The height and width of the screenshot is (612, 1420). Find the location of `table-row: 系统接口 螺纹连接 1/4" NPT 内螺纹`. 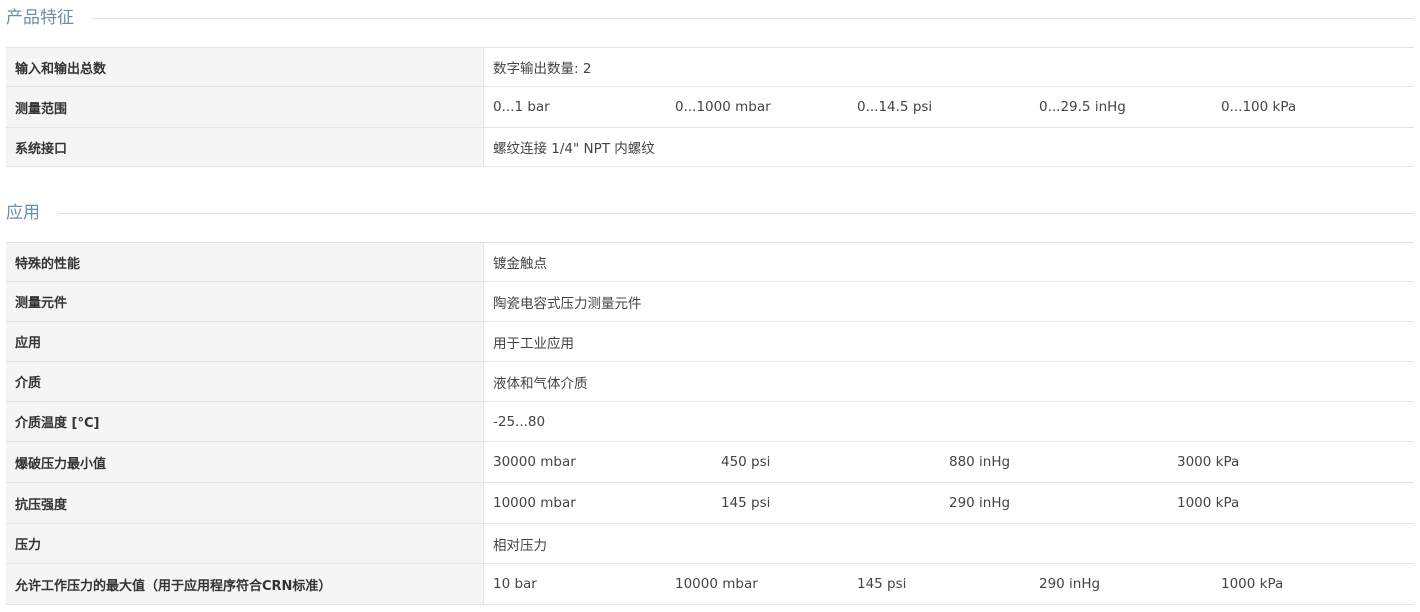

table-row: 系统接口 螺纹连接 1/4" NPT 内螺纹 is located at coordinates (710, 147).